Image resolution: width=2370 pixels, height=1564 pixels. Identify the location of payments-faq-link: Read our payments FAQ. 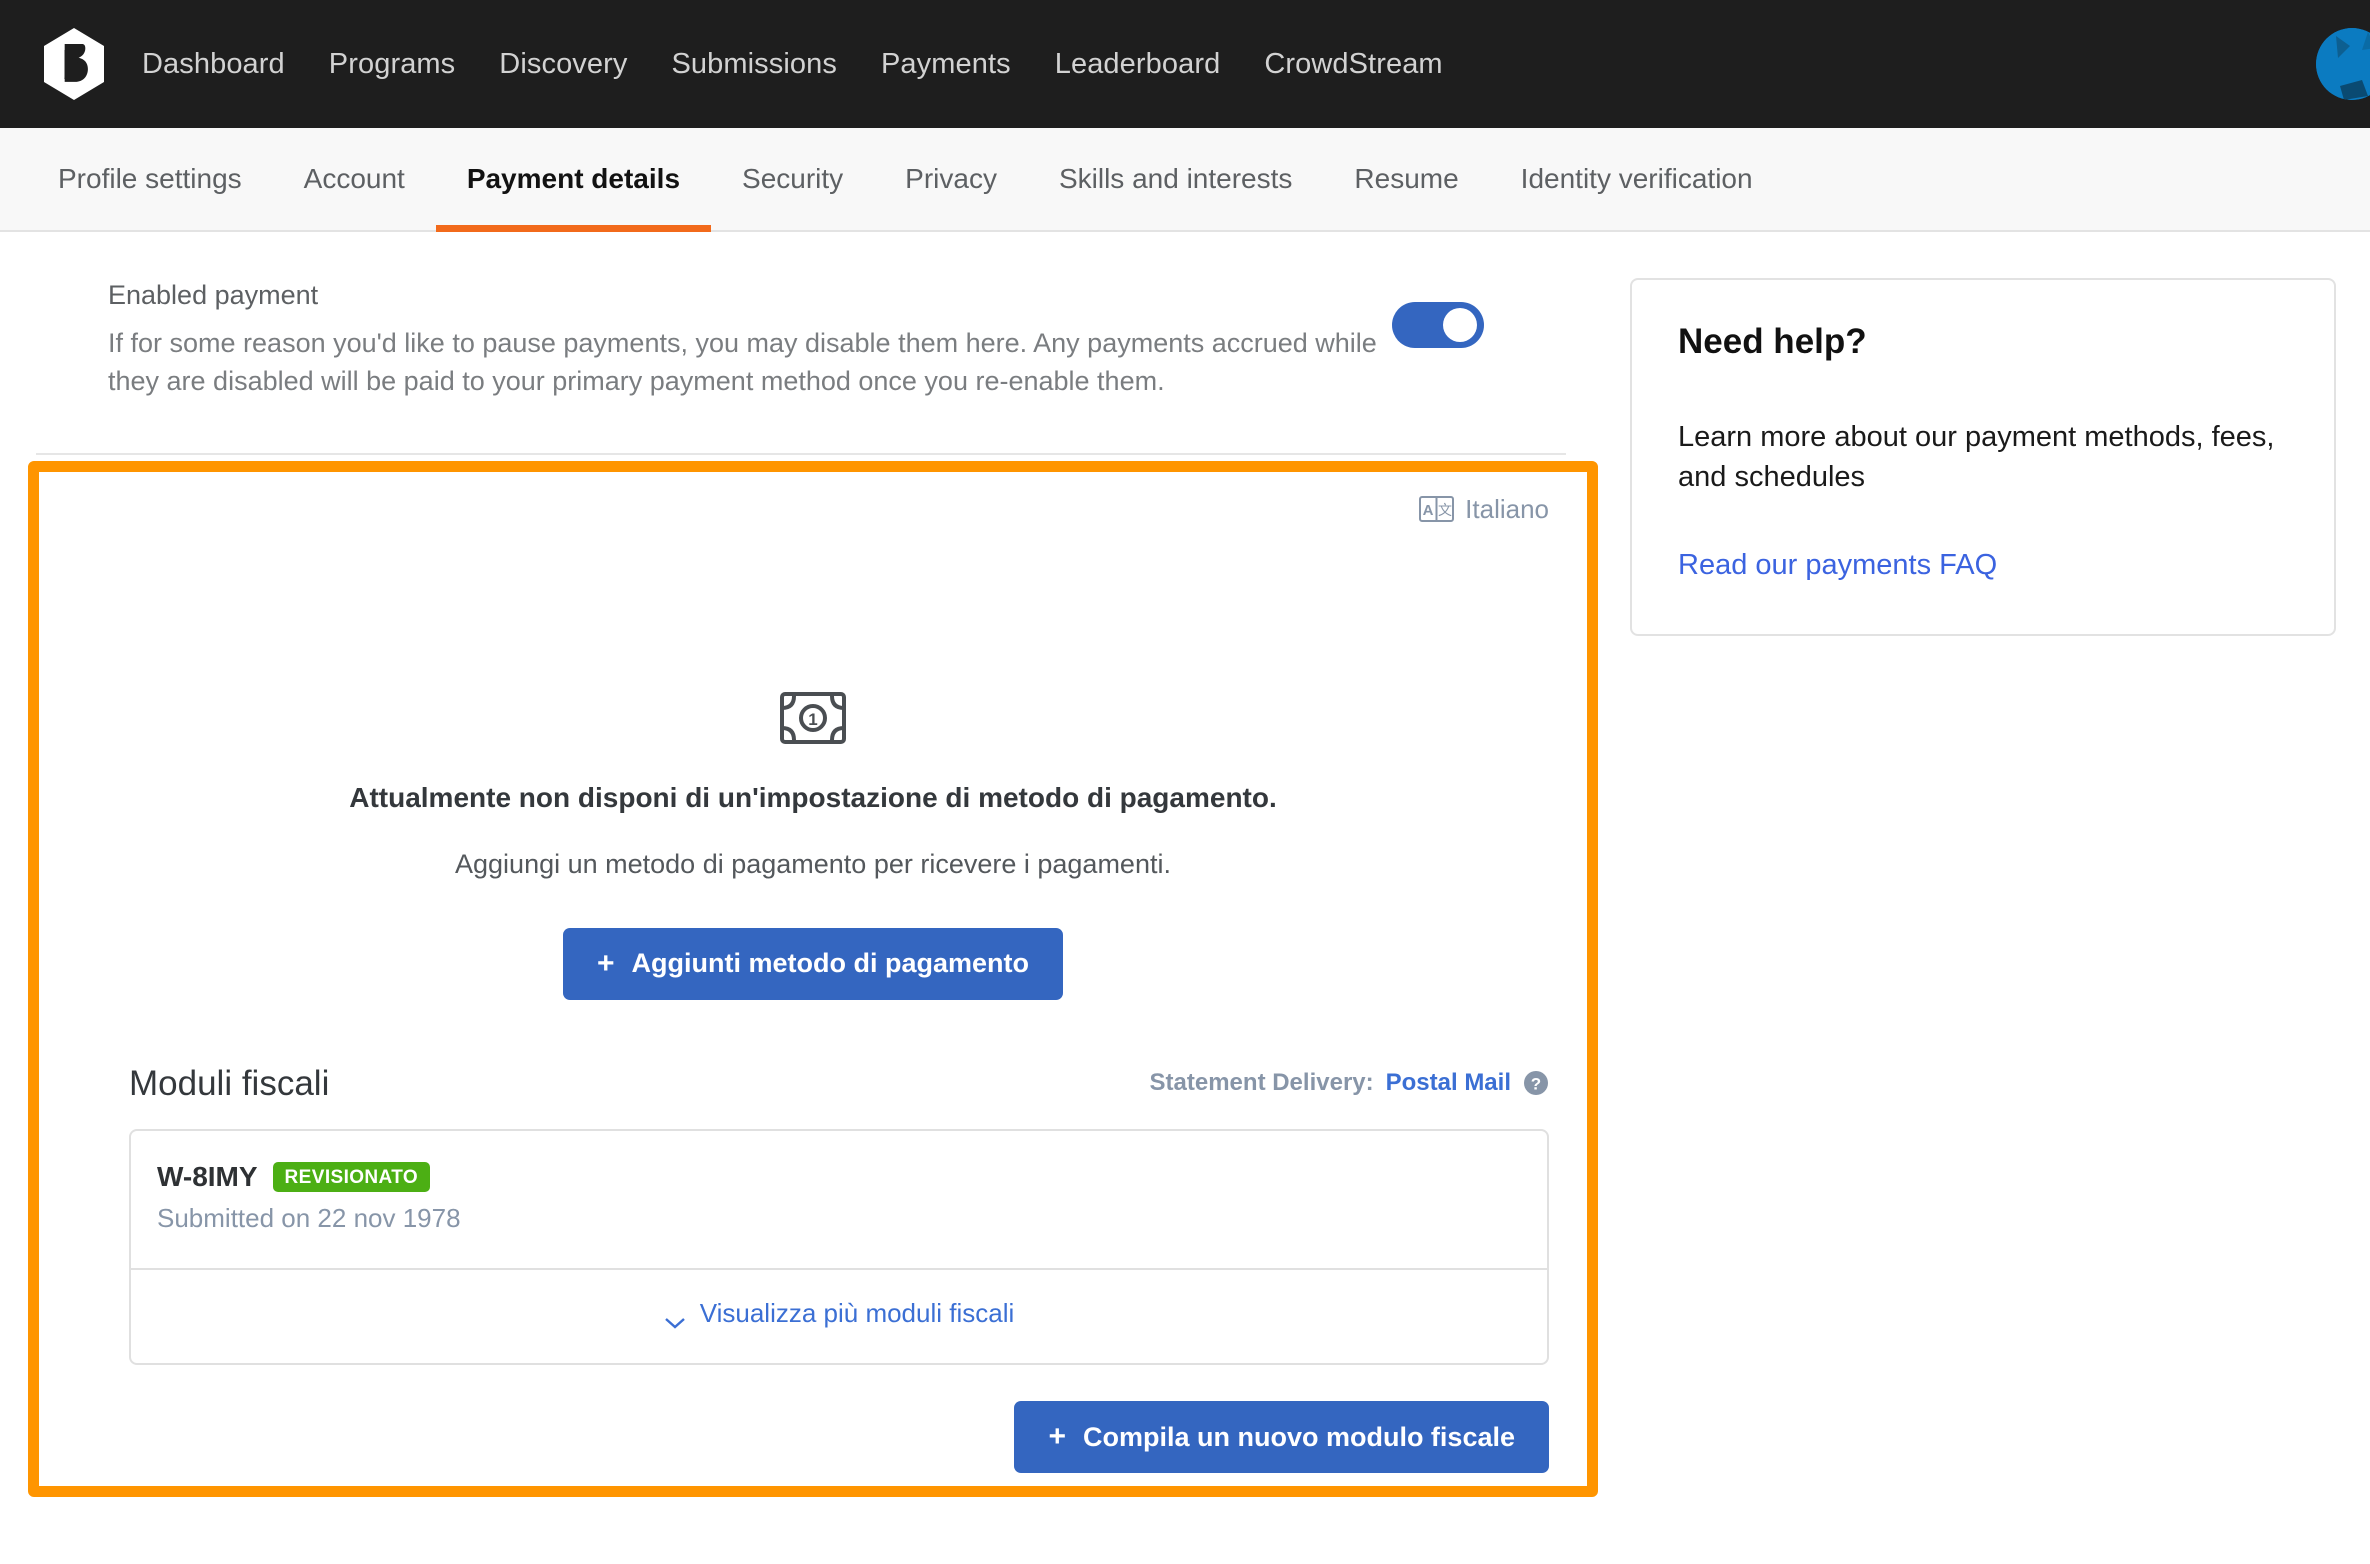
(1837, 565).